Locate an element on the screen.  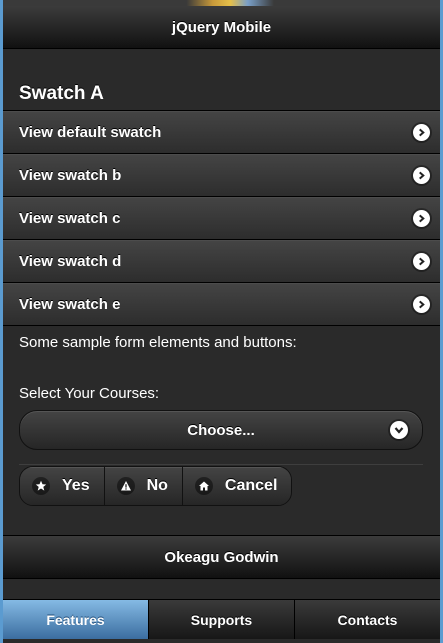
list-item-label: View swatch e is located at coordinates (70, 304).